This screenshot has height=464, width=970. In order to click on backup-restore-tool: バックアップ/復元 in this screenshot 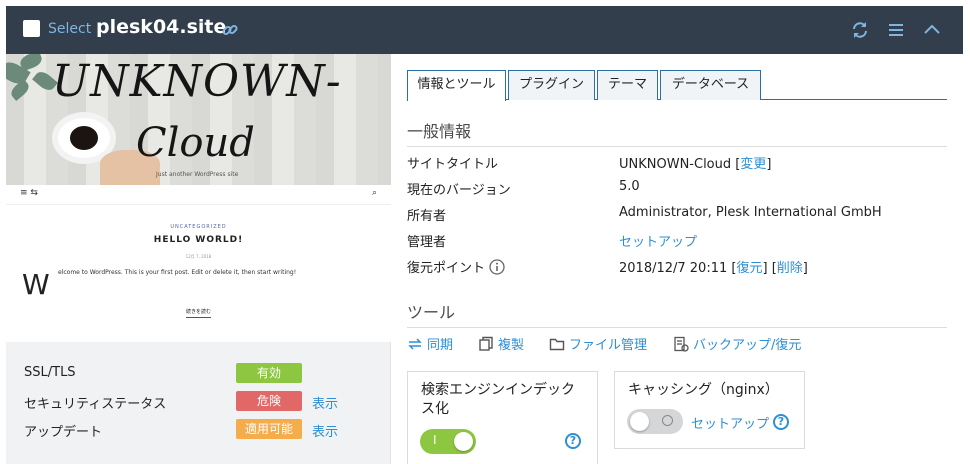, I will do `click(737, 343)`.